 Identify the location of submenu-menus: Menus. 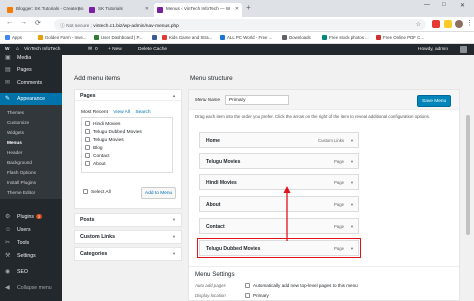
(31, 143).